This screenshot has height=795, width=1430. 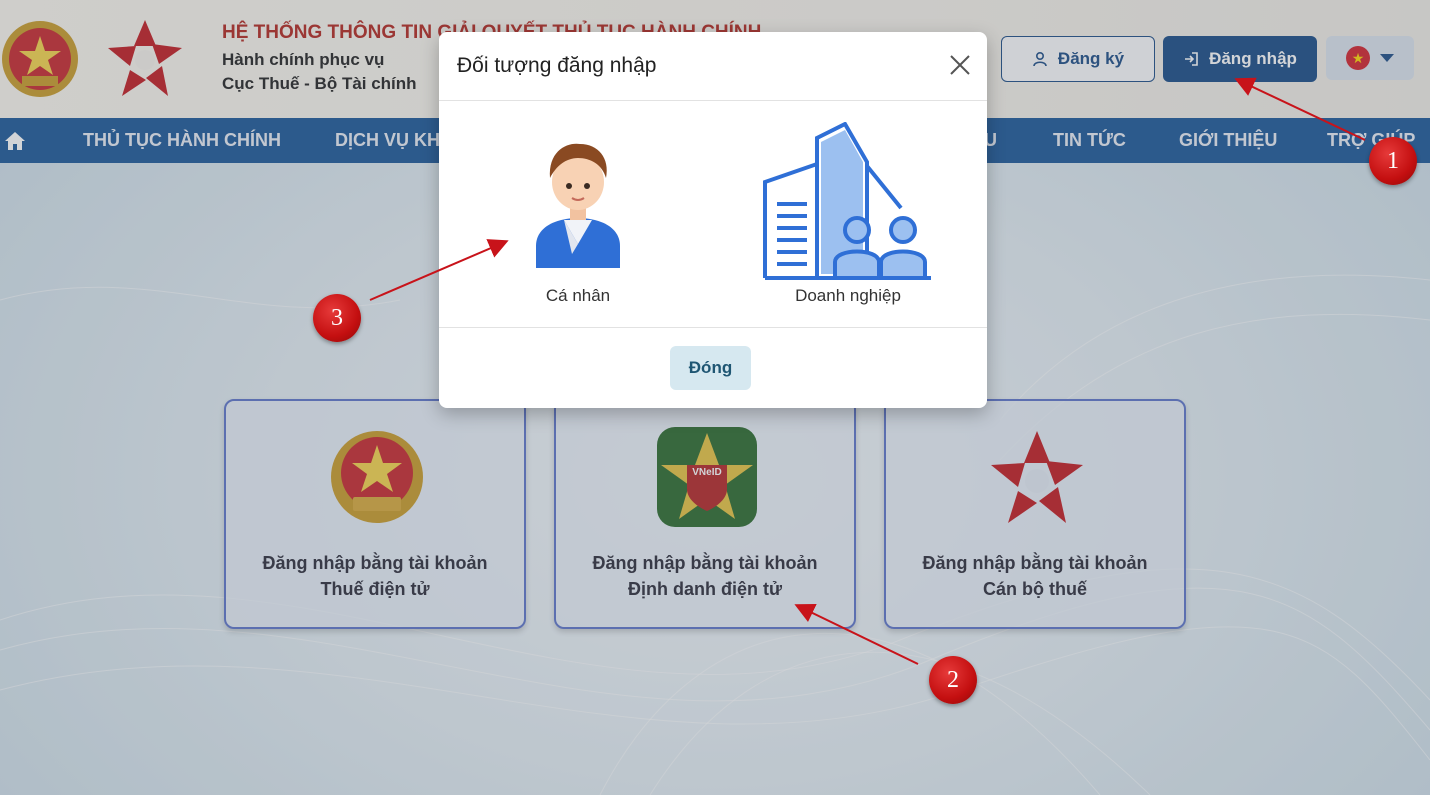 I want to click on annotation-badge-1: 1, so click(x=1393, y=161).